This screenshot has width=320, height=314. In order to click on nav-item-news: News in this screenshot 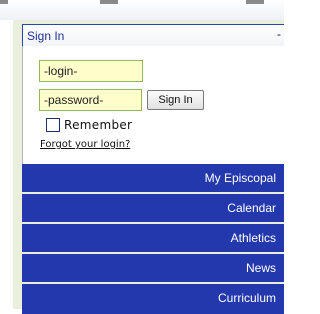, I will do `click(153, 268)`.